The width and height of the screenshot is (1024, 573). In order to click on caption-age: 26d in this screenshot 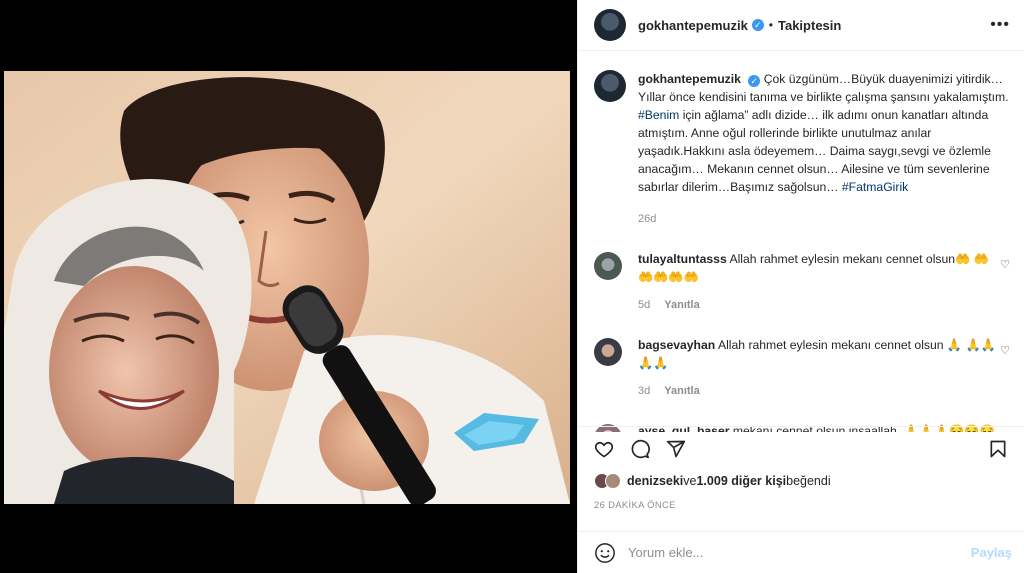, I will do `click(647, 219)`.